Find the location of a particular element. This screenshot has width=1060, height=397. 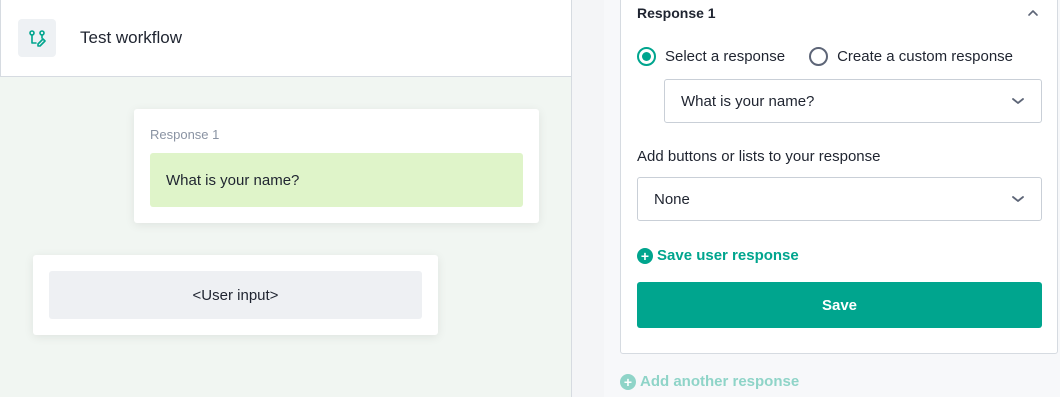

response-select-dropdown: What is your name? is located at coordinates (853, 101).